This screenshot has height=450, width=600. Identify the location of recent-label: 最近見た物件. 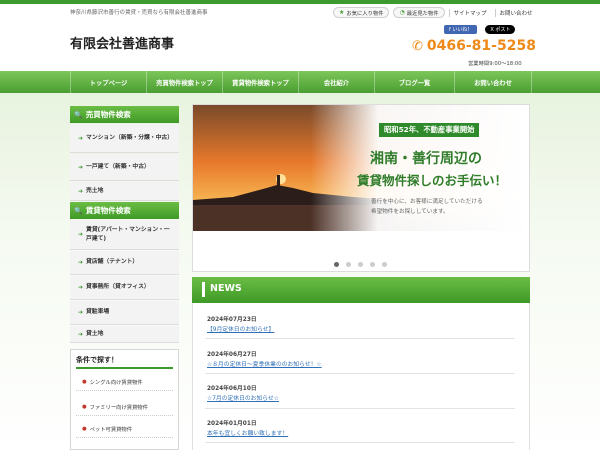
(422, 13).